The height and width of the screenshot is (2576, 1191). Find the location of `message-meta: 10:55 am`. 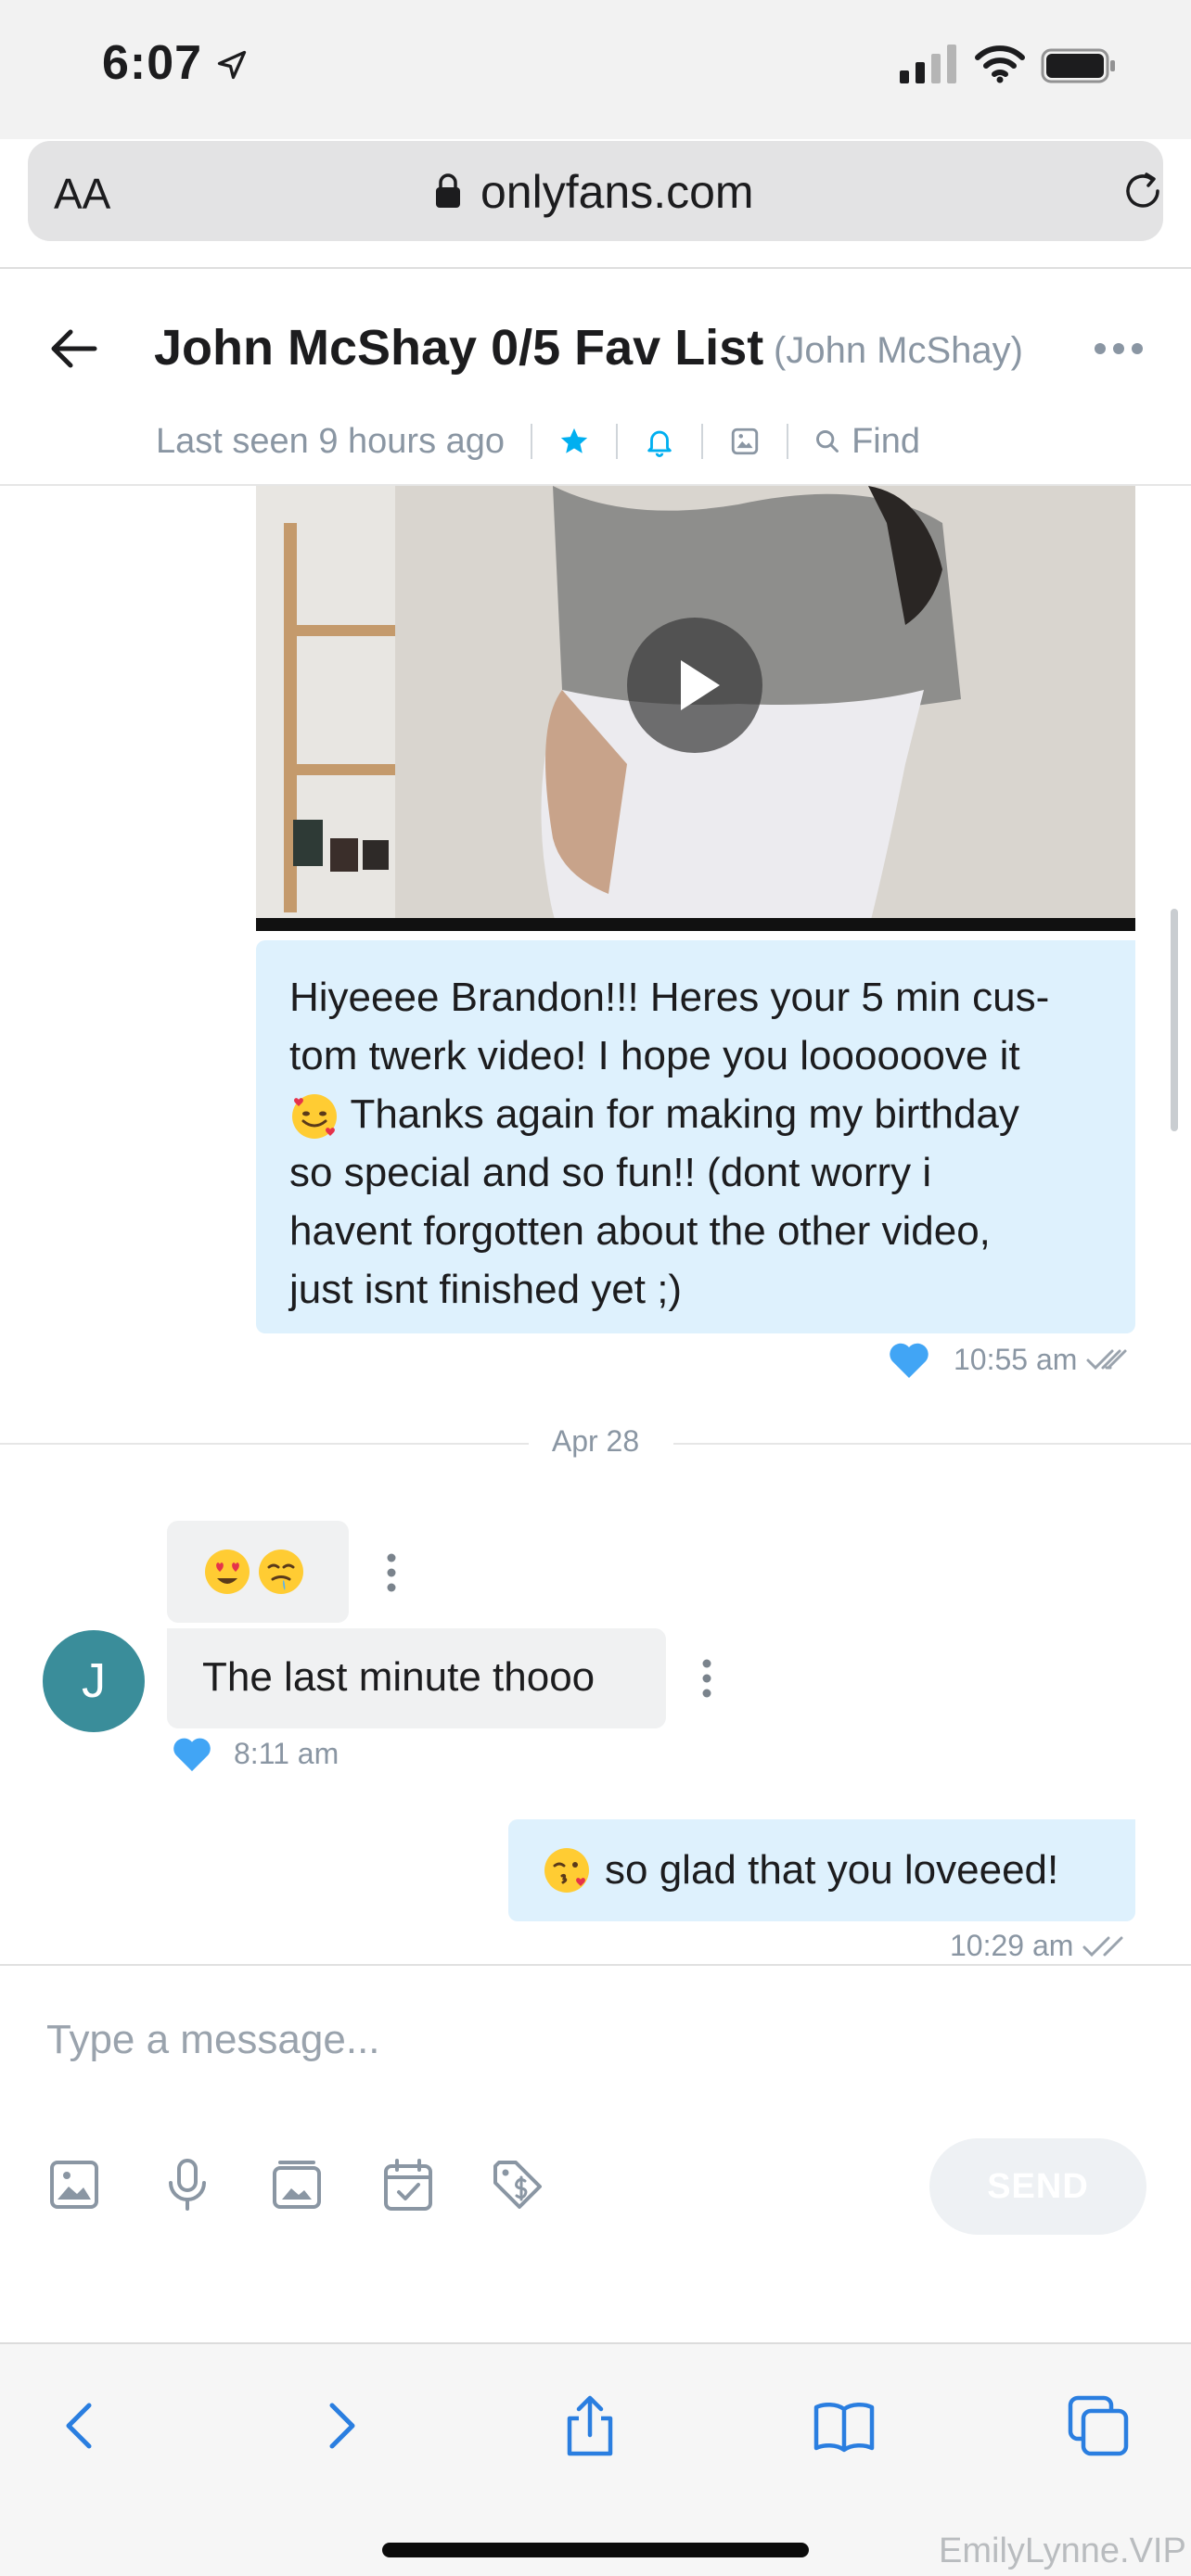

message-meta: 10:55 am is located at coordinates (1011, 1359).